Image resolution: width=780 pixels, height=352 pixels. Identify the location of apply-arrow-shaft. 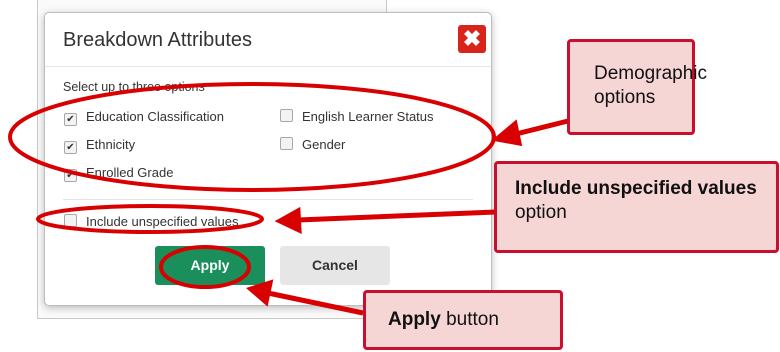
(315, 303).